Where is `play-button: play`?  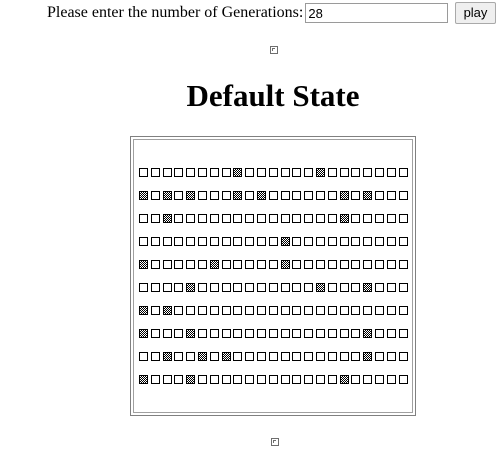 play-button: play is located at coordinates (475, 13).